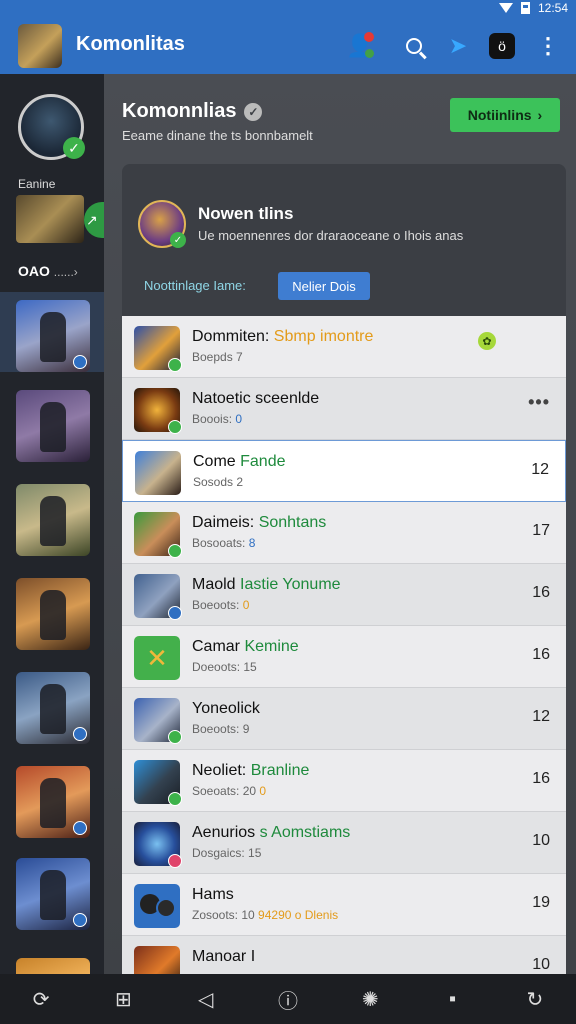 Image resolution: width=576 pixels, height=1024 pixels. Describe the element at coordinates (51, 127) in the screenshot. I see `profile-avatar: ✓` at that location.